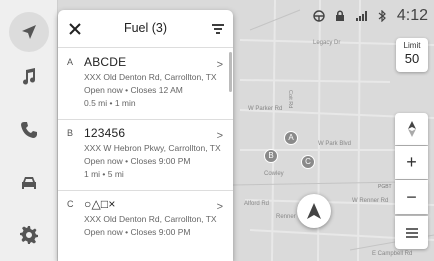  I want to click on menu-icon, so click(411, 232).